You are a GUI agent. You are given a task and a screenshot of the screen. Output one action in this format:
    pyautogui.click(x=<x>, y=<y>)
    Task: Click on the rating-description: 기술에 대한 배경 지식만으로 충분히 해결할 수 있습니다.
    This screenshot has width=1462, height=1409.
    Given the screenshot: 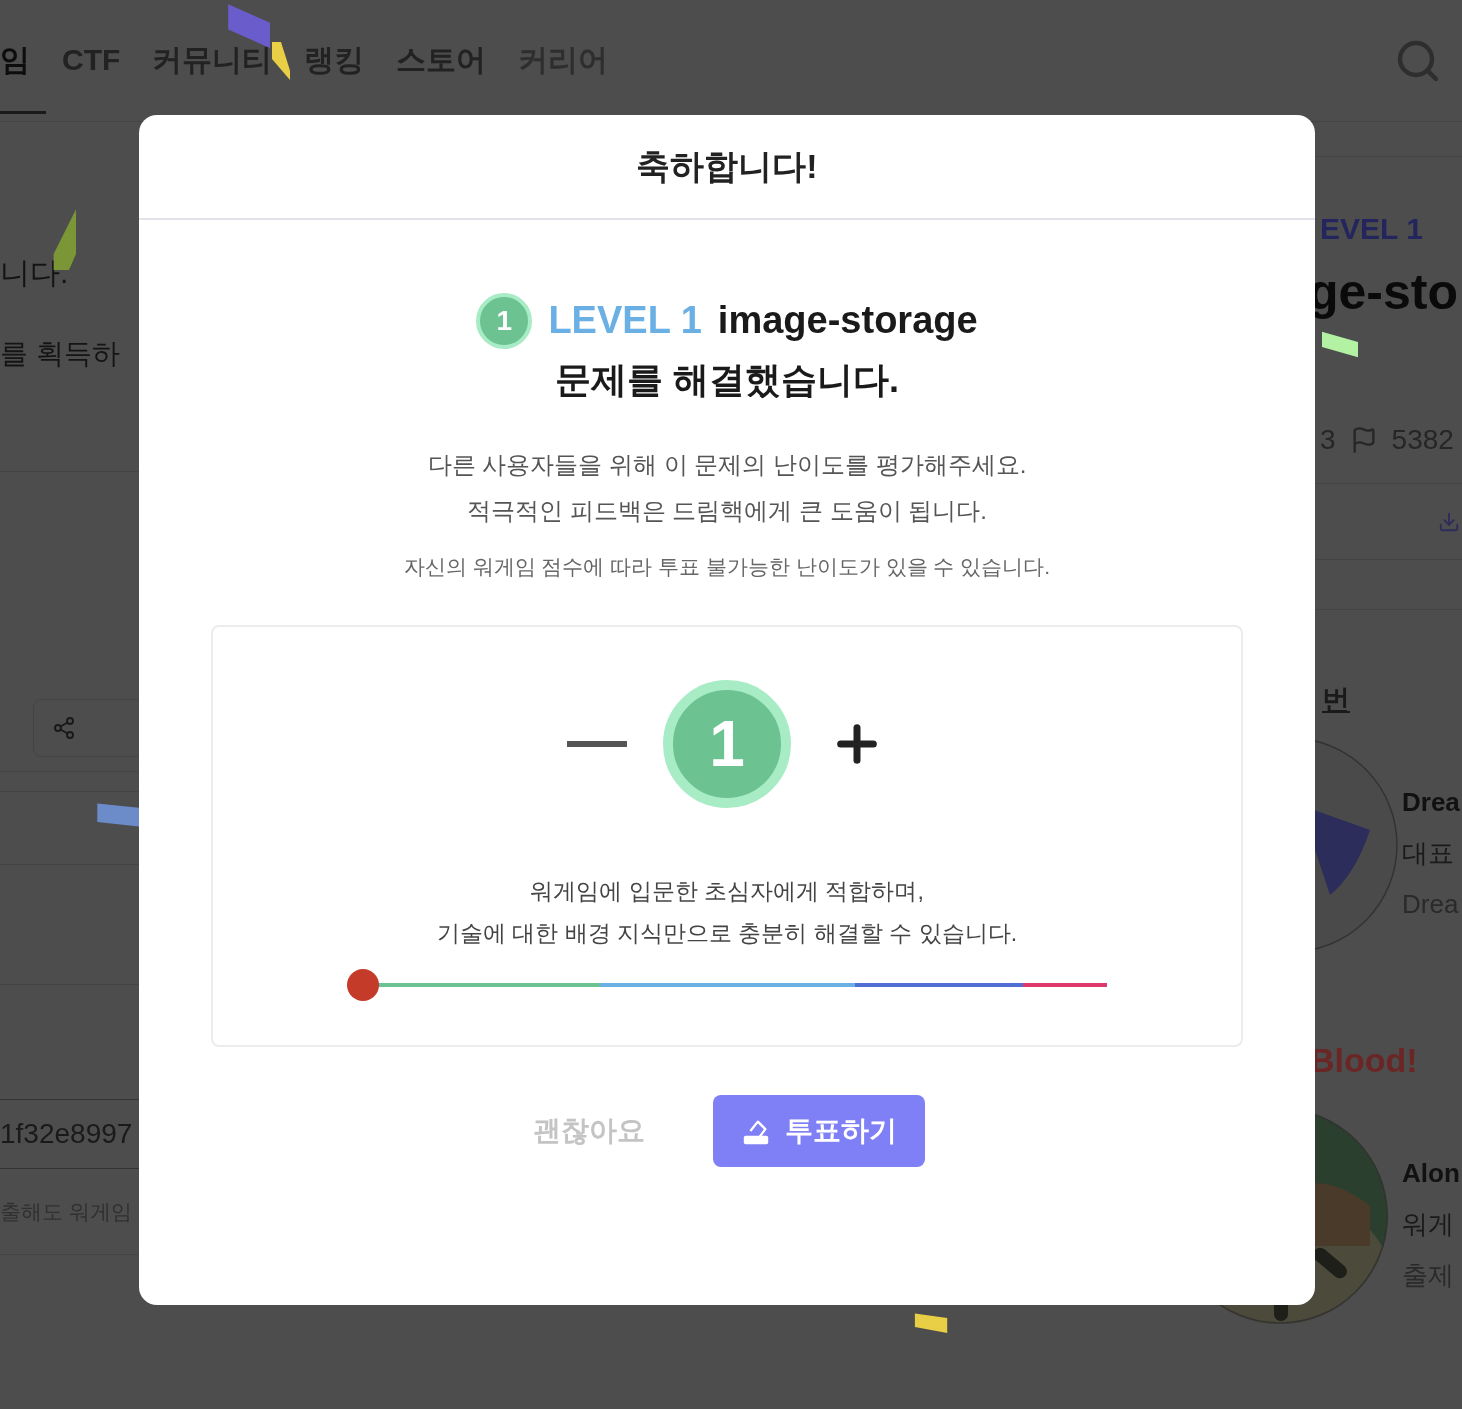 What is the action you would take?
    pyautogui.click(x=727, y=933)
    